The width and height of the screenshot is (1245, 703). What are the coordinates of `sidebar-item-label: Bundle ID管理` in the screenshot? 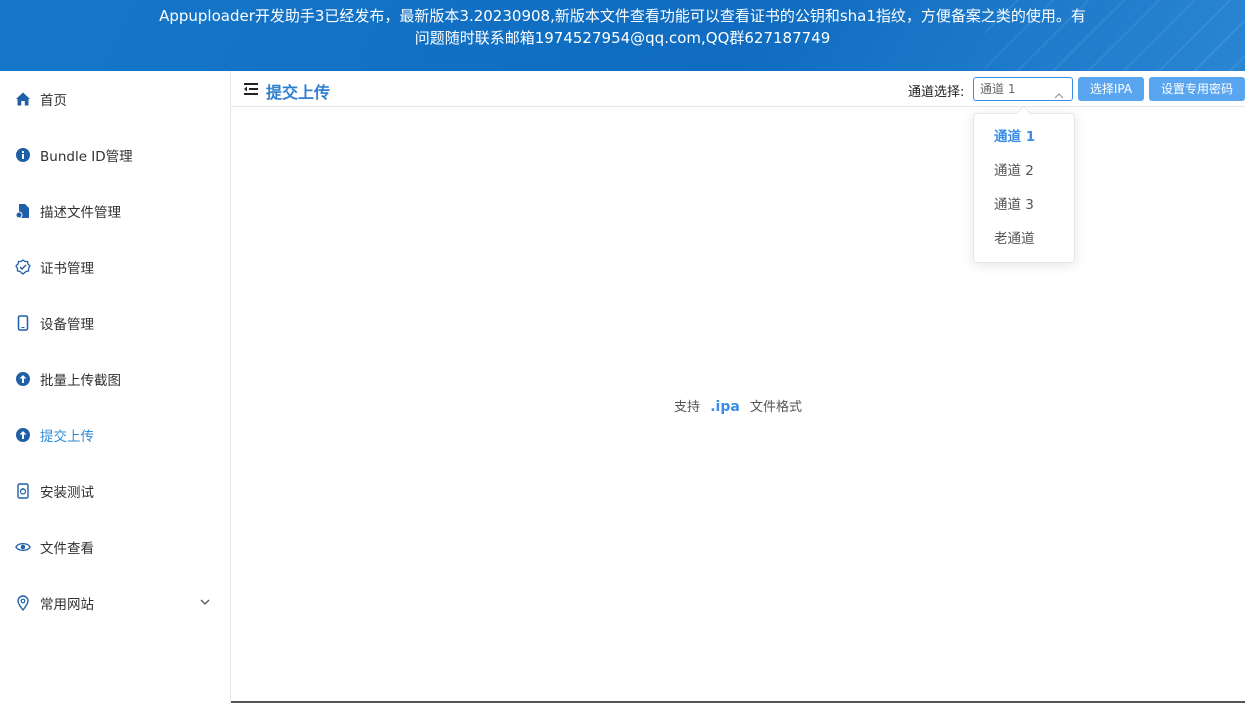 It's located at (86, 157).